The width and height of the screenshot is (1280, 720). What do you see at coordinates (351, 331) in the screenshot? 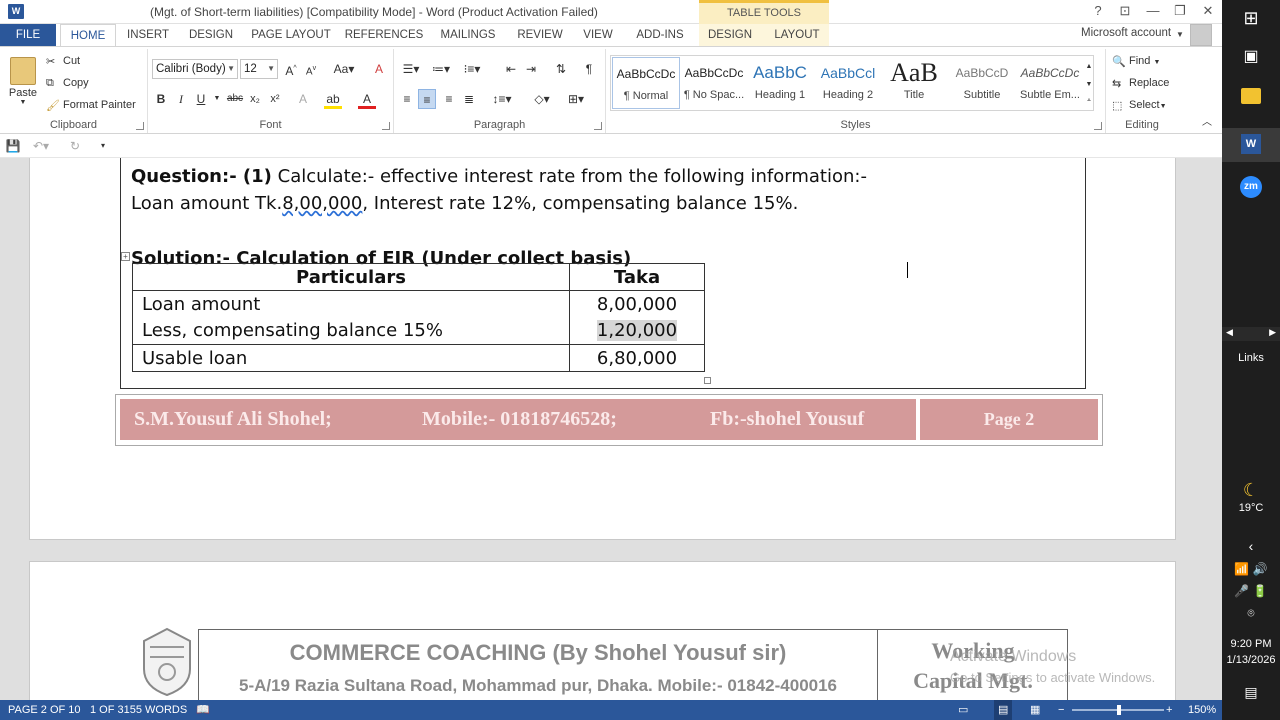
I see `table-cell: Less, compensating balance 15%` at bounding box center [351, 331].